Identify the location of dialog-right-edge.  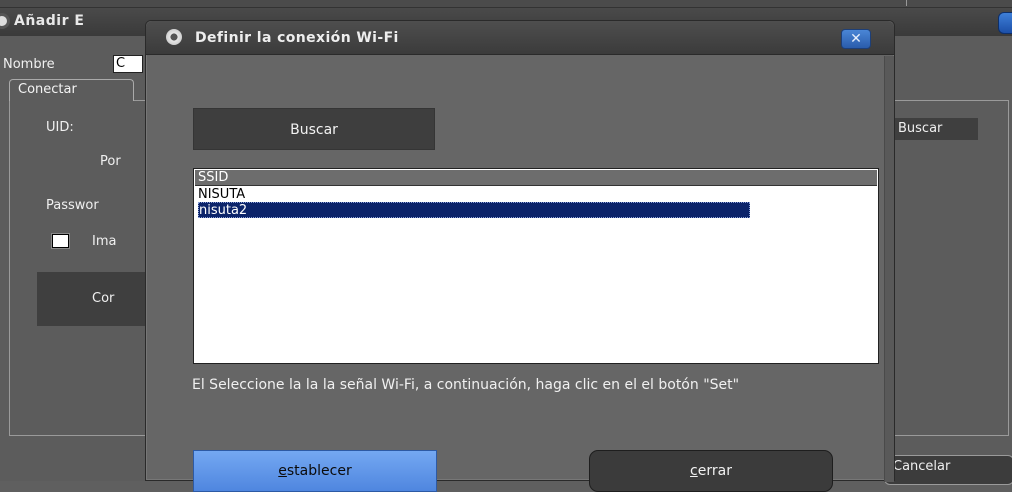
(889, 269).